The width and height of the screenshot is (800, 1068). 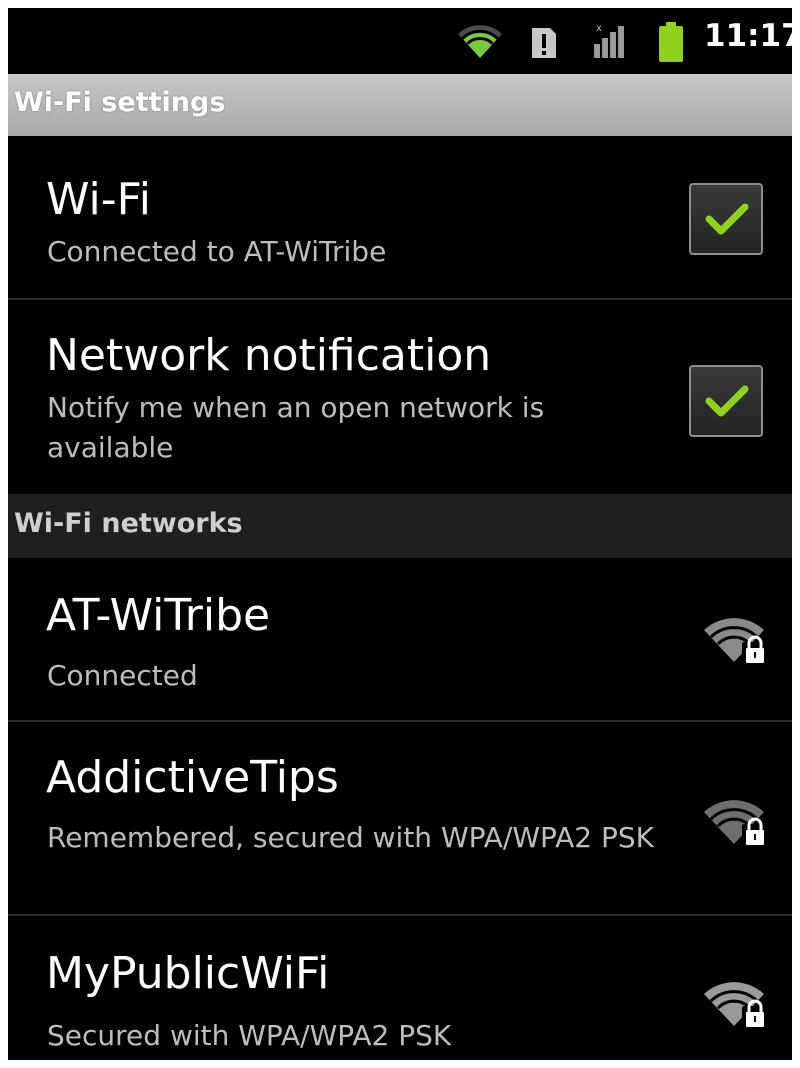 What do you see at coordinates (599, 28) in the screenshot?
I see `svg-text: x` at bounding box center [599, 28].